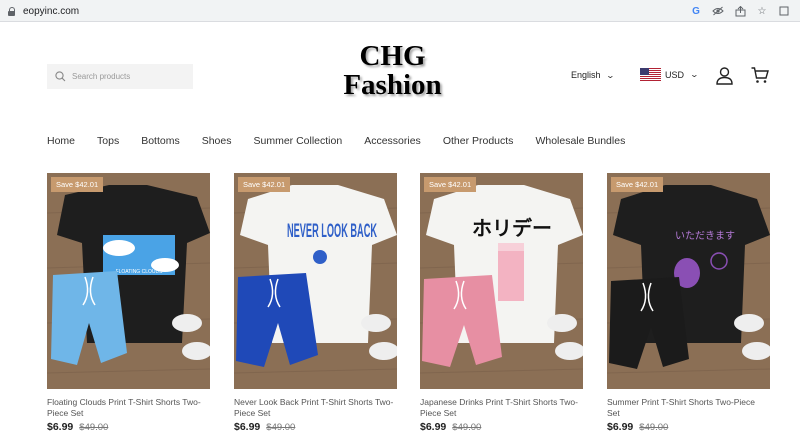 This screenshot has width=800, height=439. What do you see at coordinates (140, 272) in the screenshot?
I see `shirt-print-text: FLOATING CLOUDS` at bounding box center [140, 272].